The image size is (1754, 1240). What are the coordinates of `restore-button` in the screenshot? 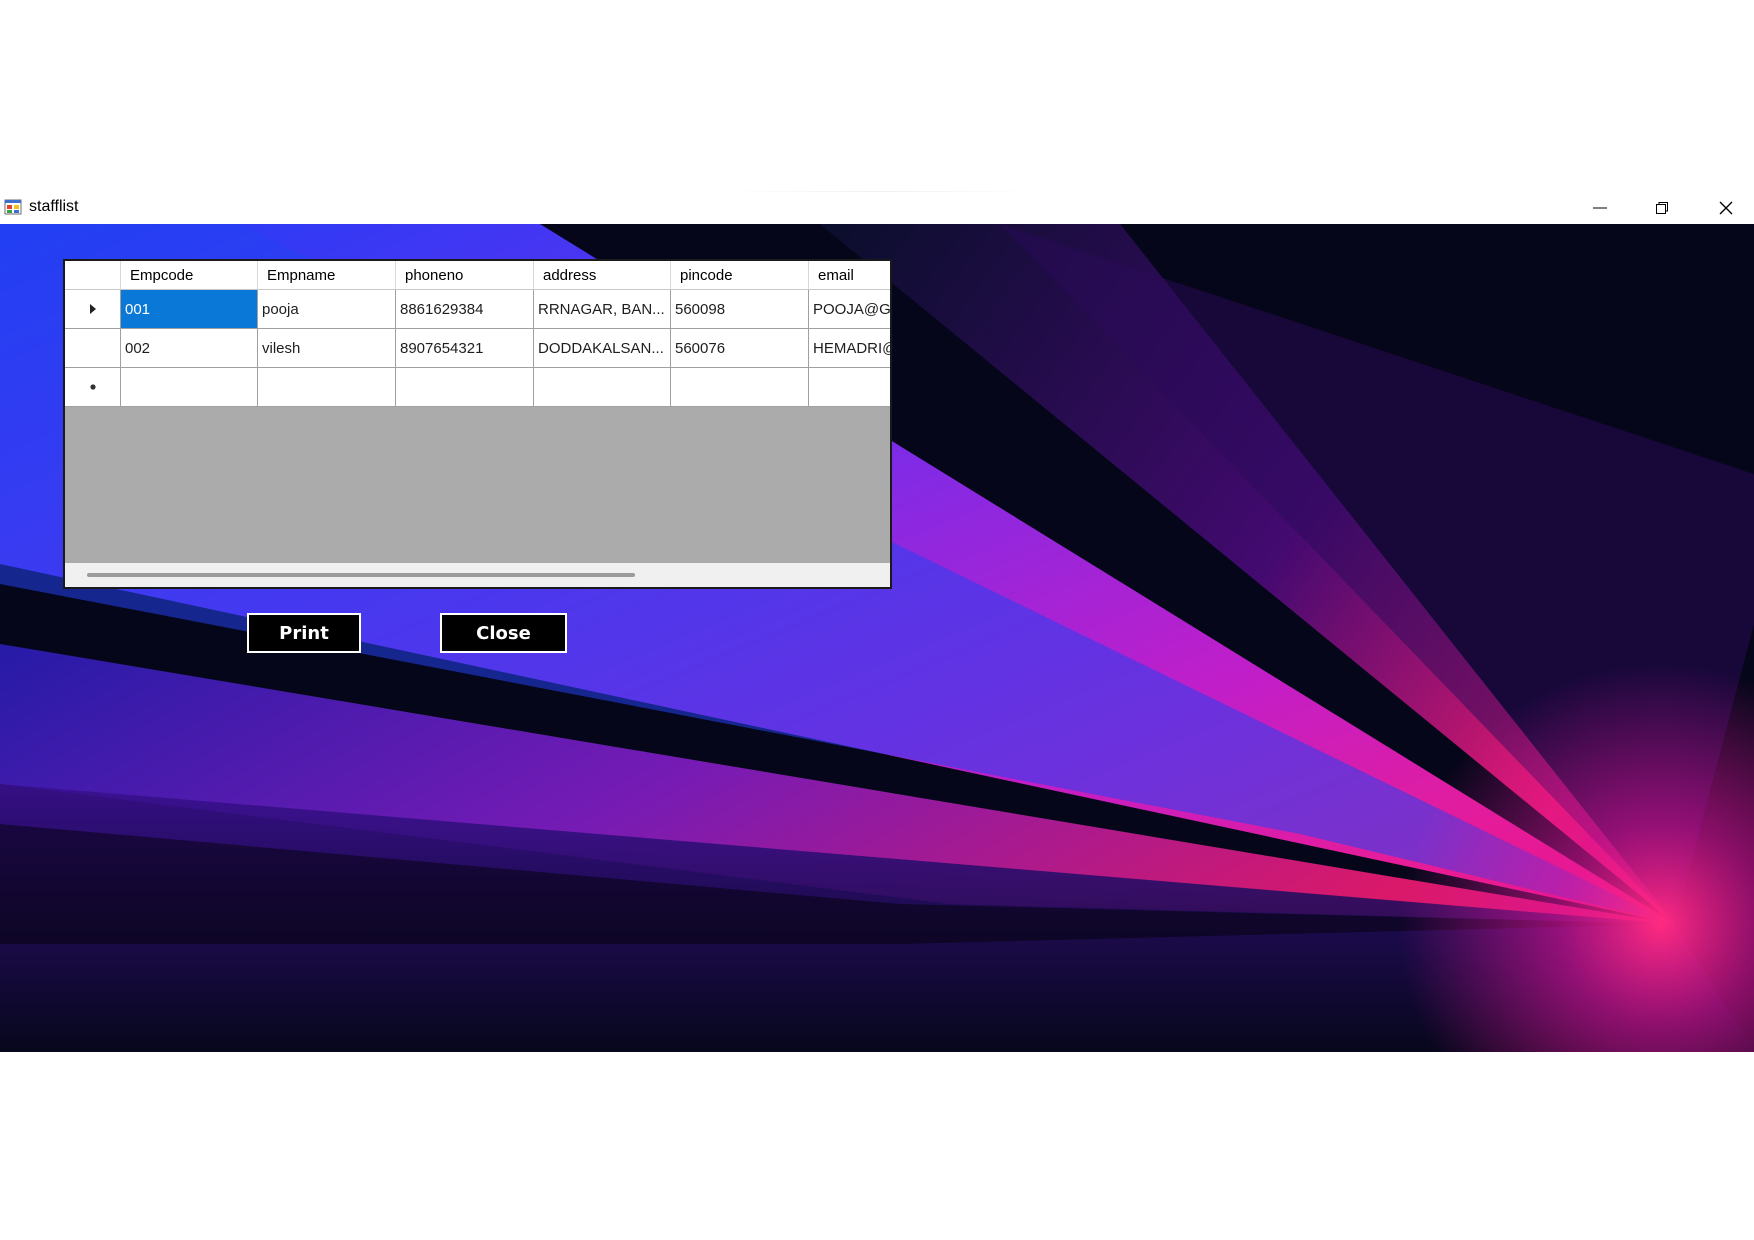 It's located at (1662, 208).